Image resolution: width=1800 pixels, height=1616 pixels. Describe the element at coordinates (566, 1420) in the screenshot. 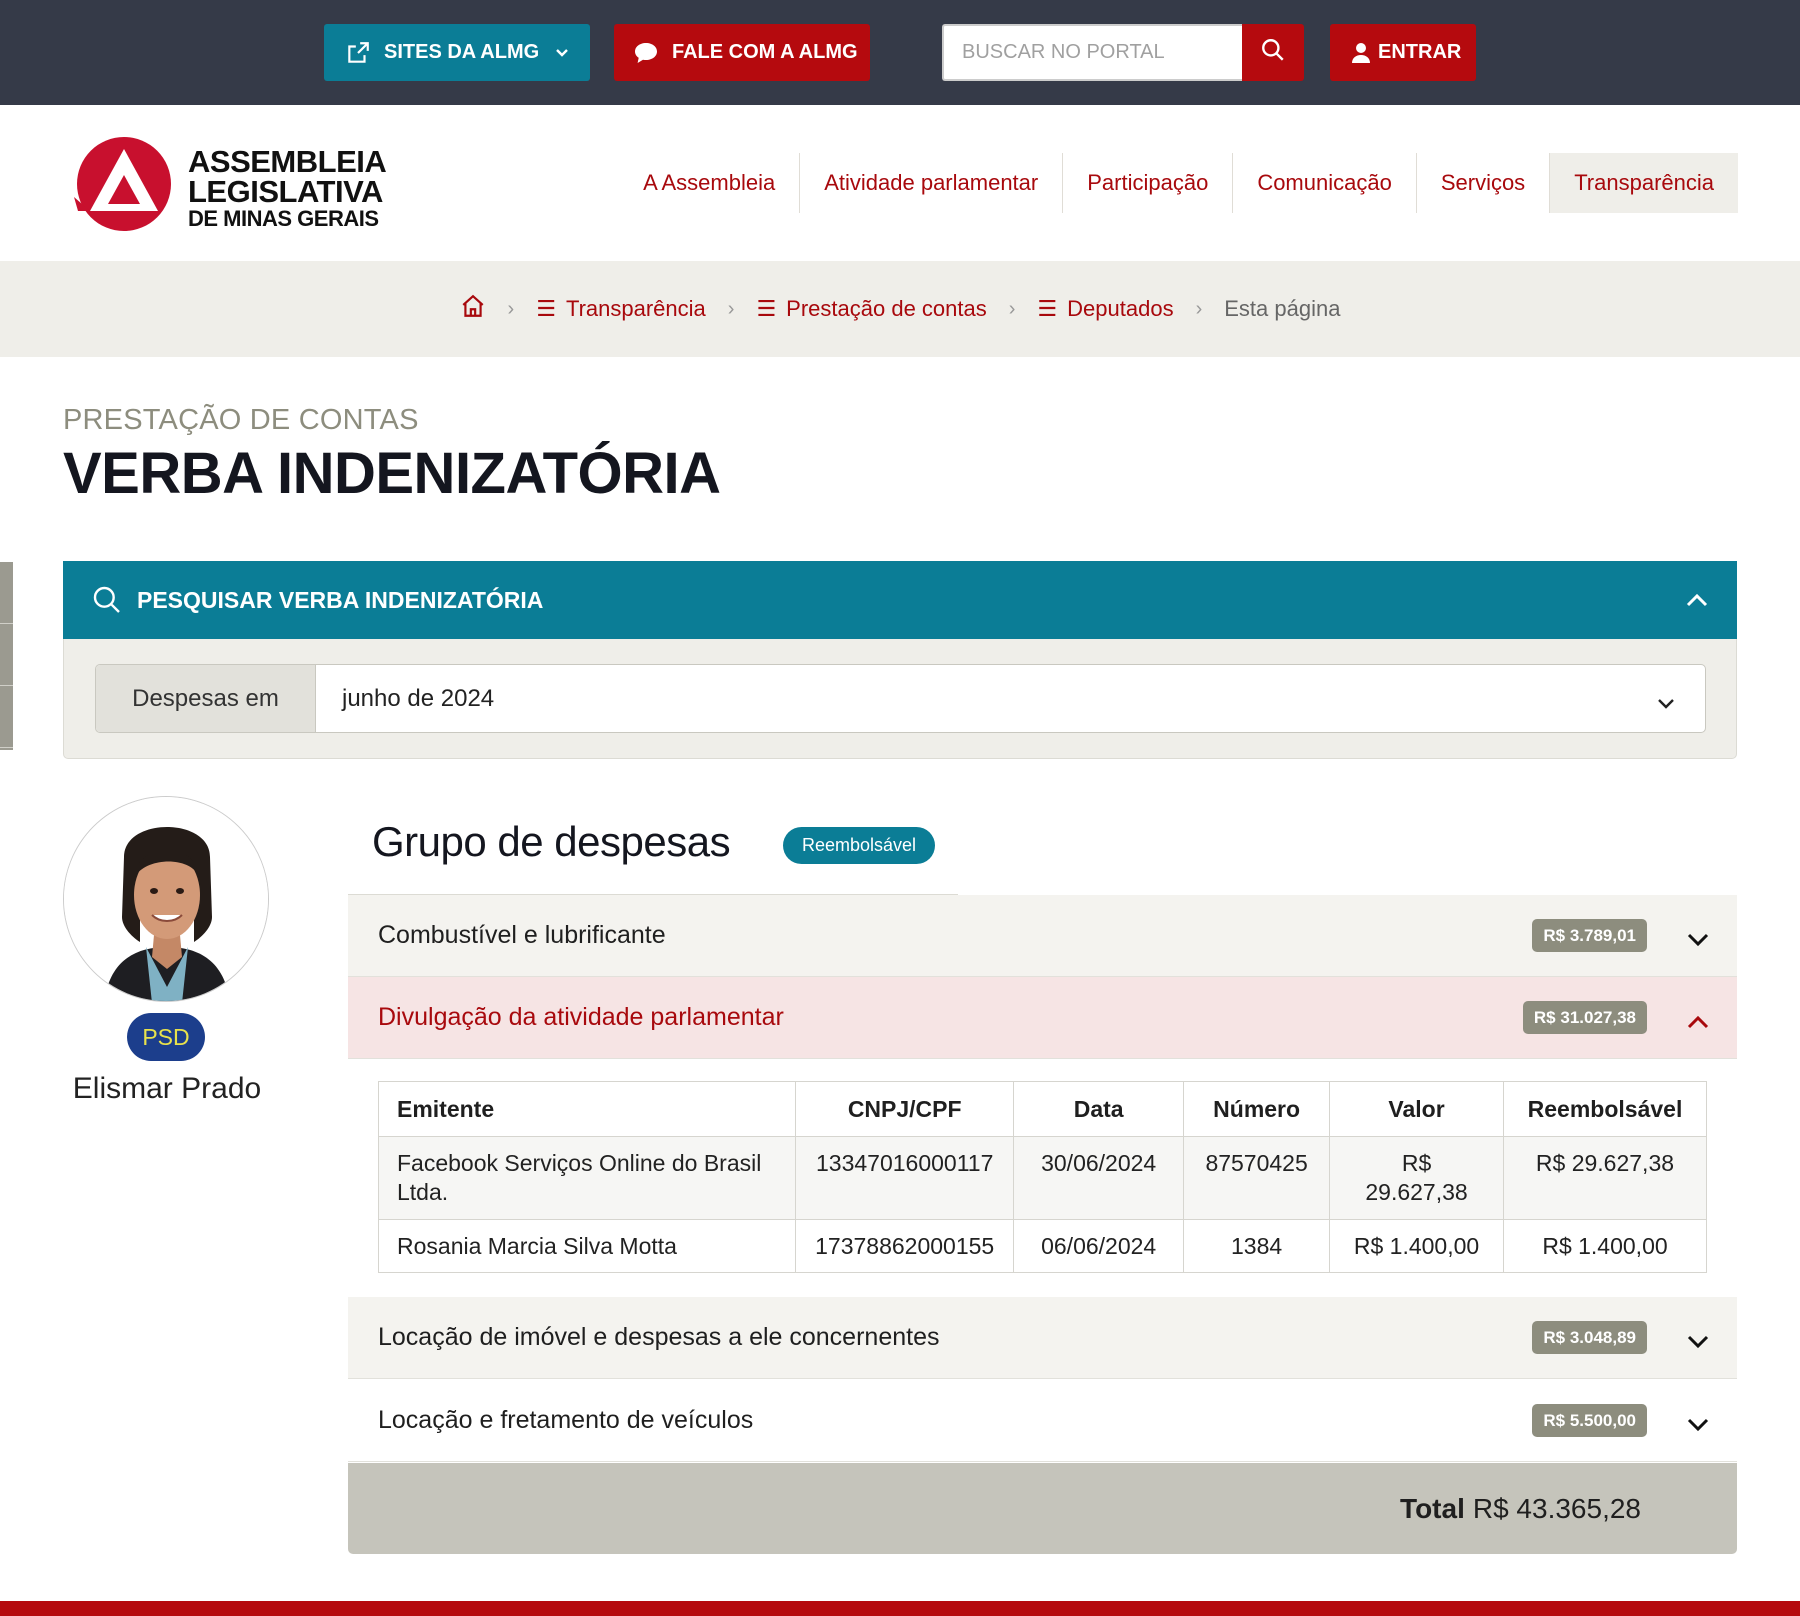

I see `category-label: Locação e fretamento de veículos` at that location.